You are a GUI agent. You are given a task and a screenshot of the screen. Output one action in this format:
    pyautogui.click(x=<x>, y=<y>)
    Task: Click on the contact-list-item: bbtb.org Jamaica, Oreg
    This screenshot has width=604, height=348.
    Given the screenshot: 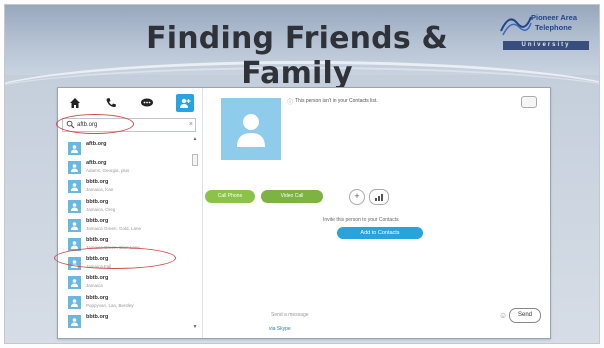 What is the action you would take?
    pyautogui.click(x=128, y=207)
    